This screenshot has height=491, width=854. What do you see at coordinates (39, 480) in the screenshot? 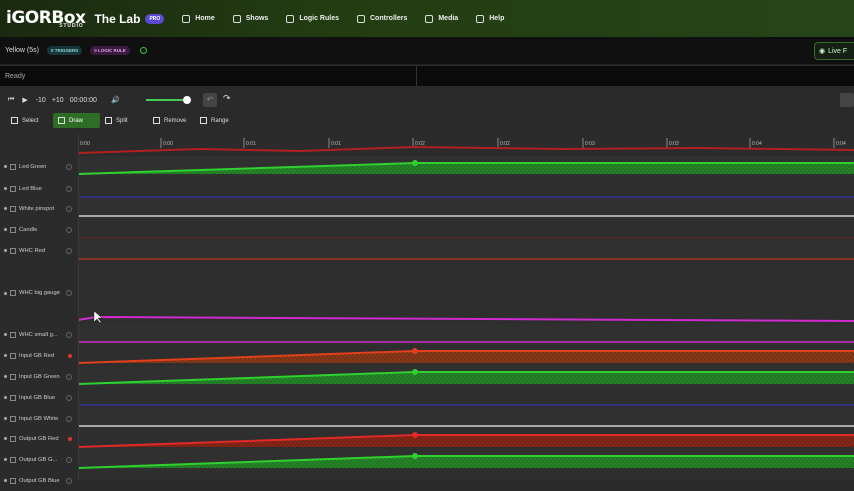
I see `track-row: Output GB Blue` at bounding box center [39, 480].